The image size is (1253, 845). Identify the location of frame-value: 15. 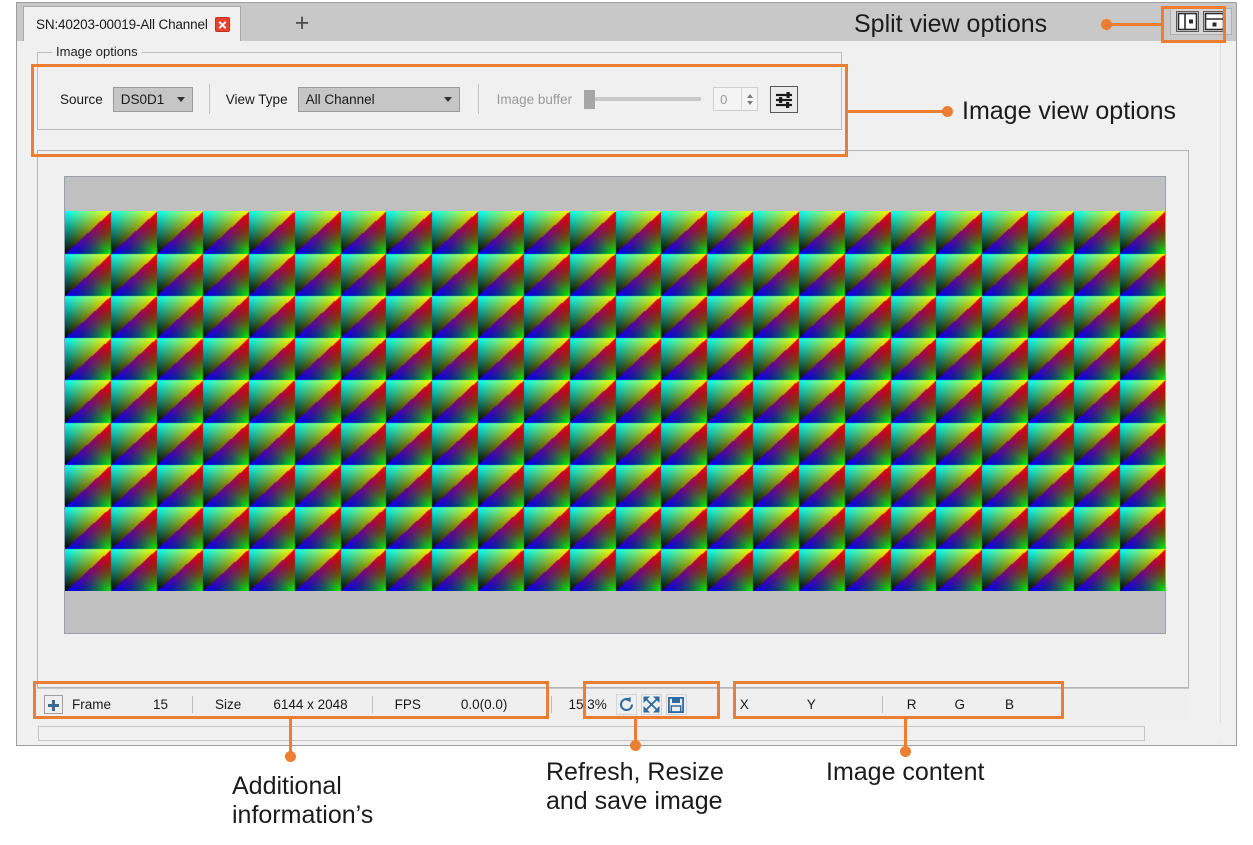
(161, 704).